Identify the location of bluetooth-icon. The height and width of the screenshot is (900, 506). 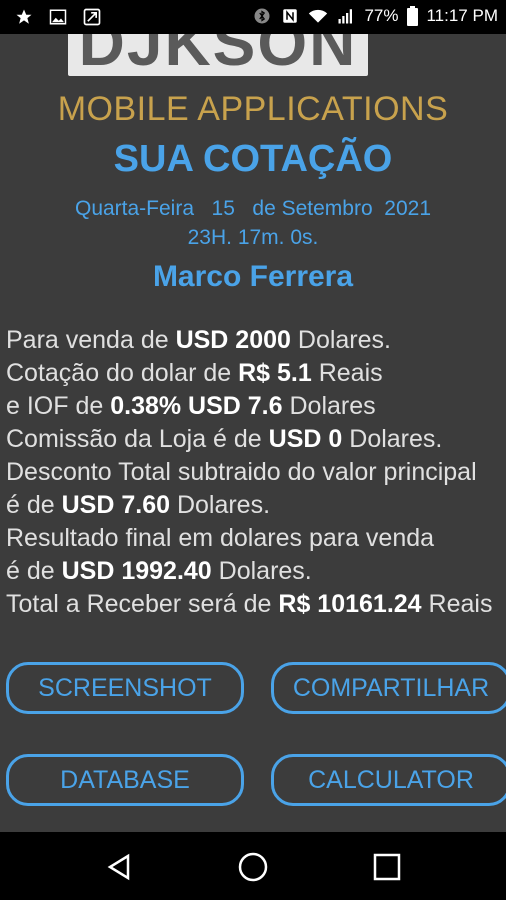
(262, 16).